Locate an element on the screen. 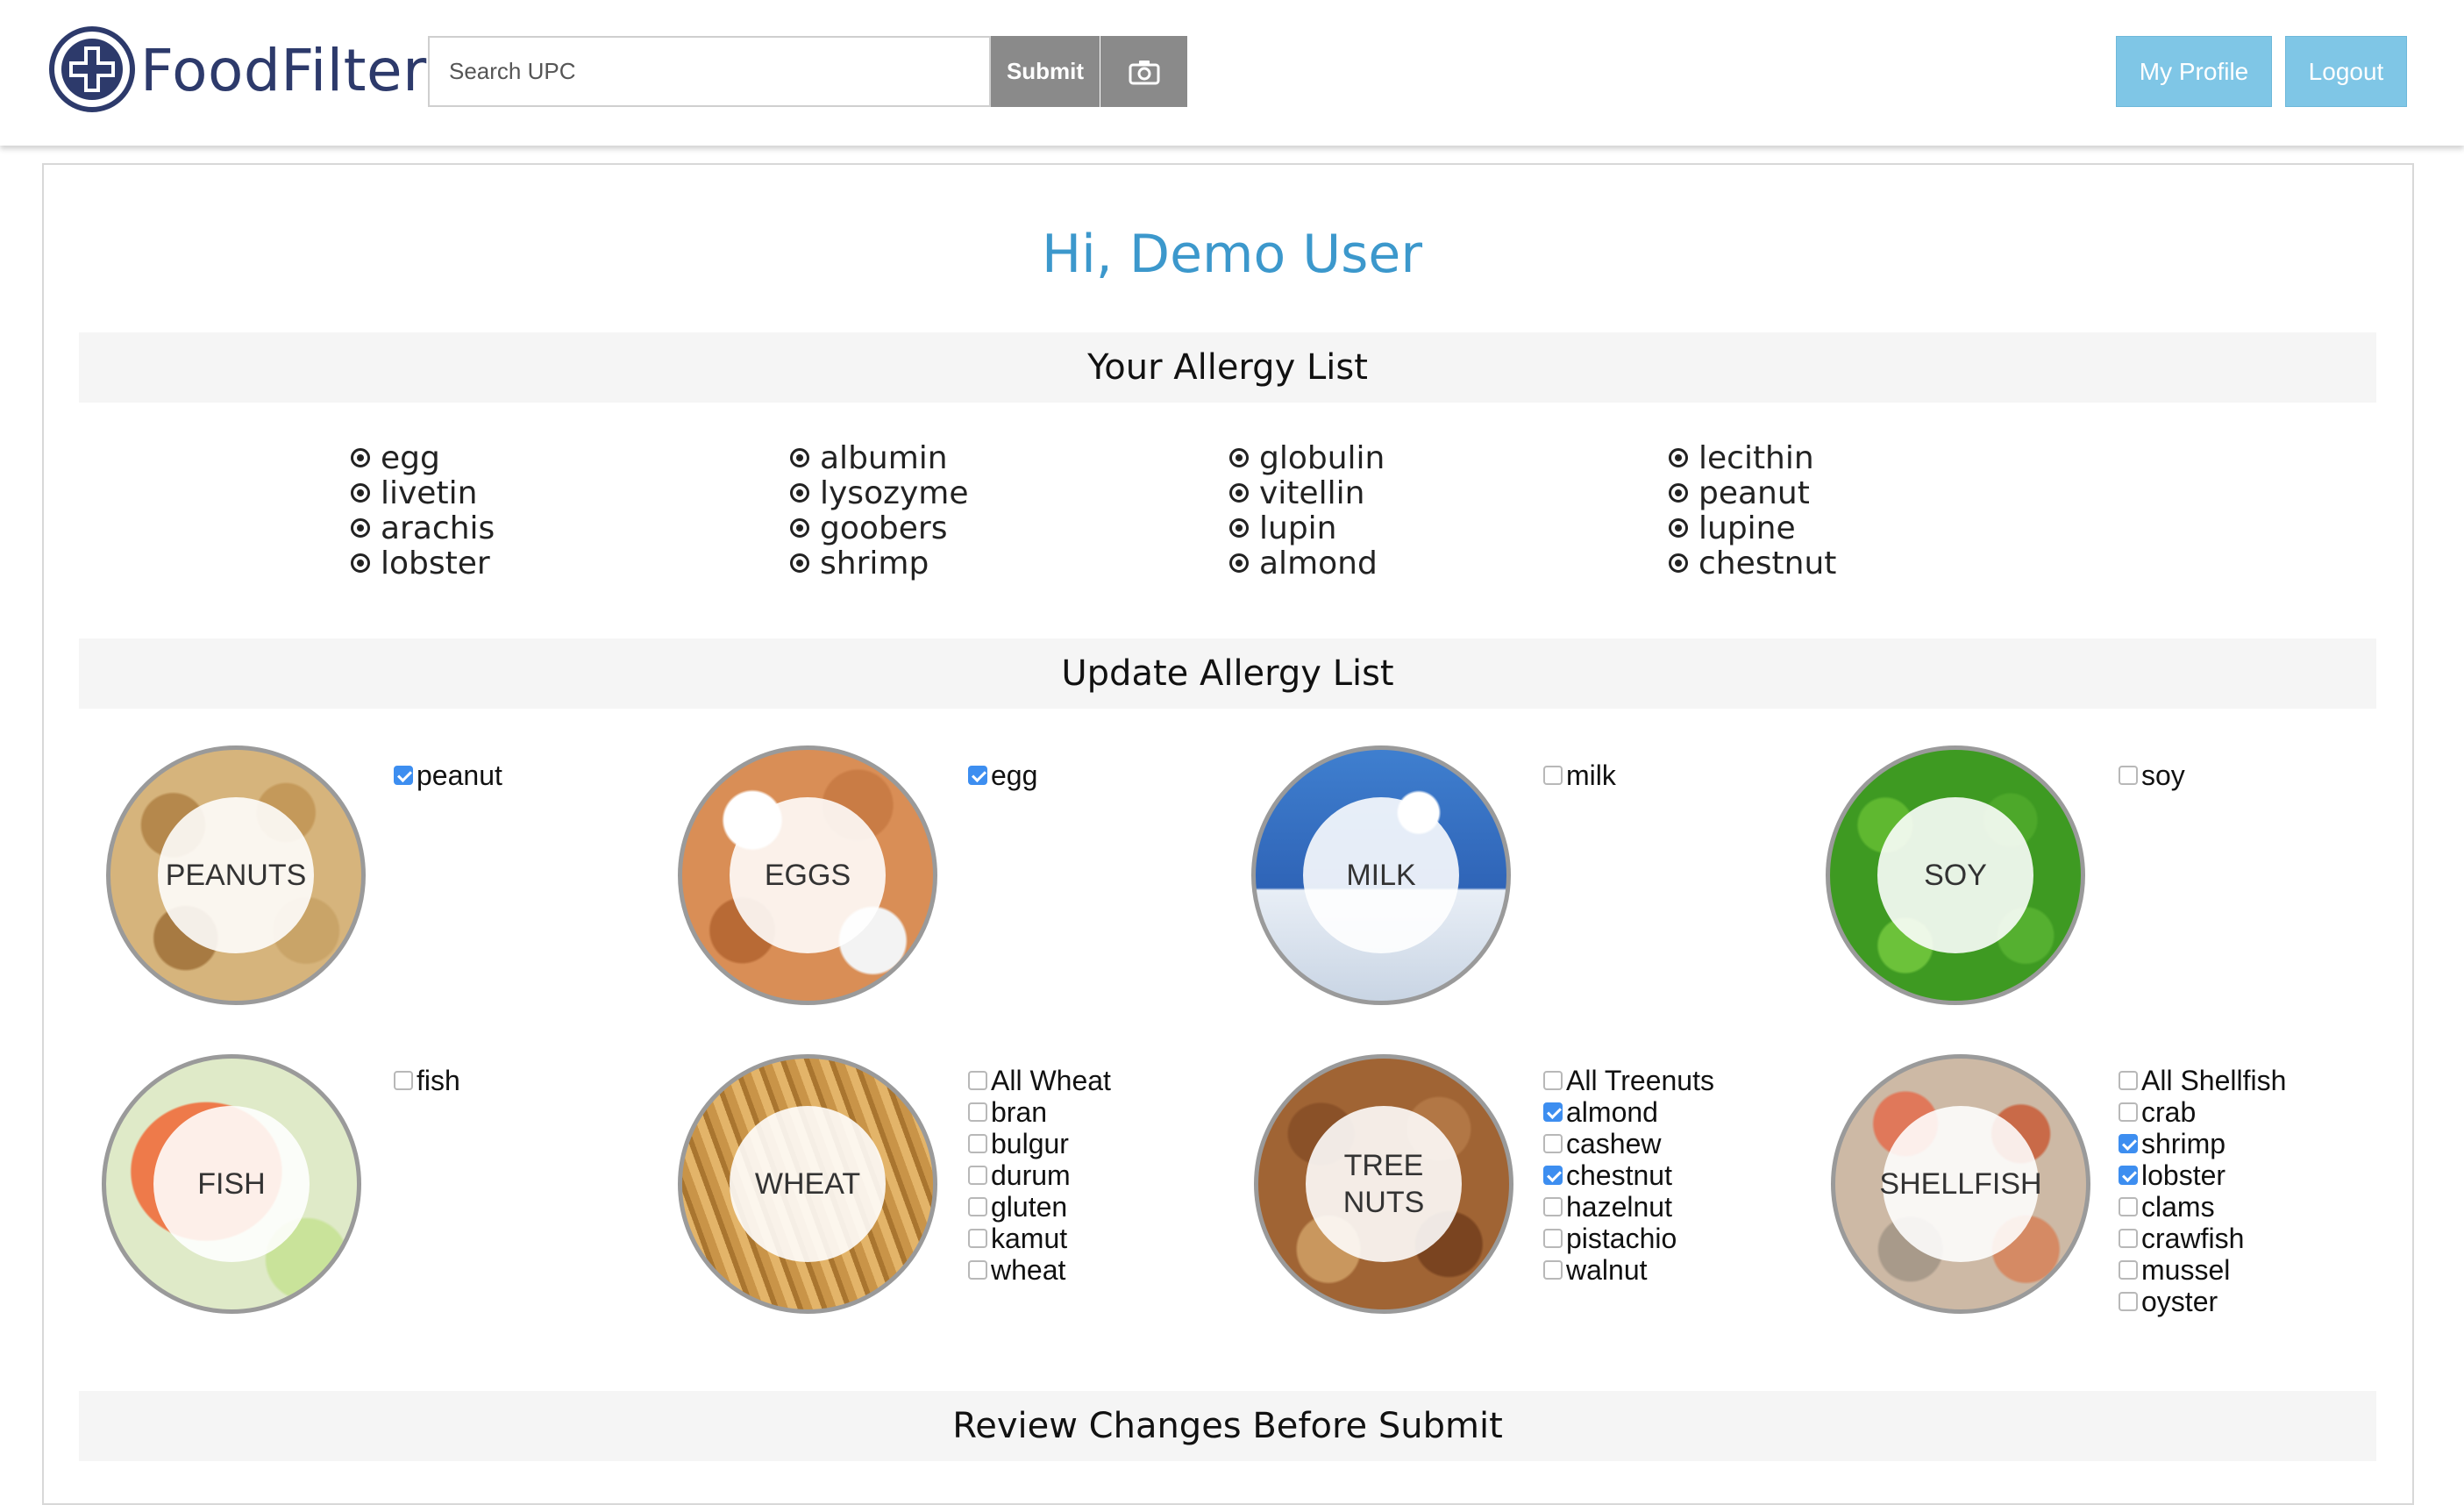 The image size is (2464, 1505). fish-label: FISH is located at coordinates (231, 1184).